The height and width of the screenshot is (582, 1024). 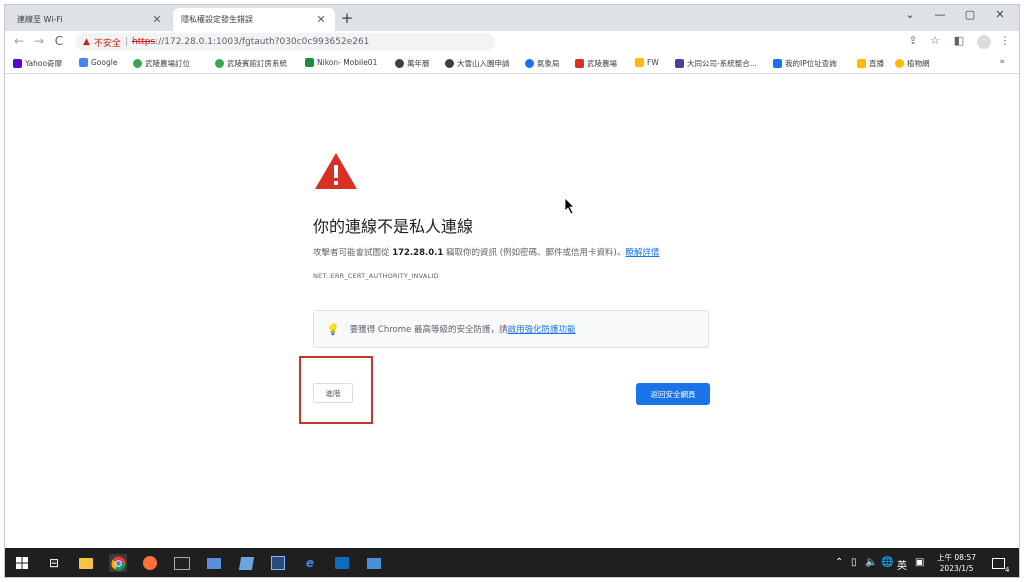 I want to click on input-method-indicator: 英, so click(x=902, y=564).